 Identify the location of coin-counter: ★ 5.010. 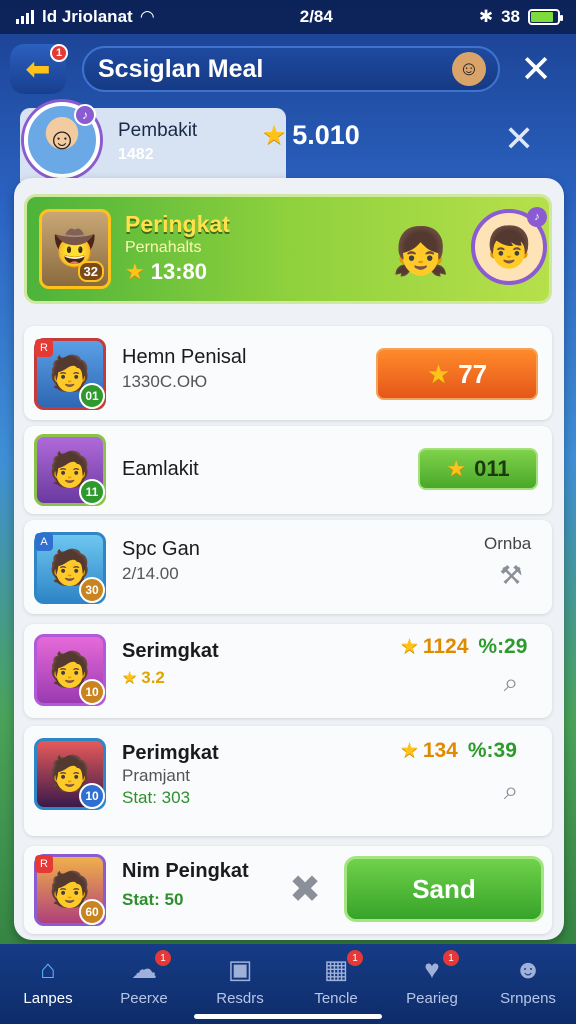
(311, 135).